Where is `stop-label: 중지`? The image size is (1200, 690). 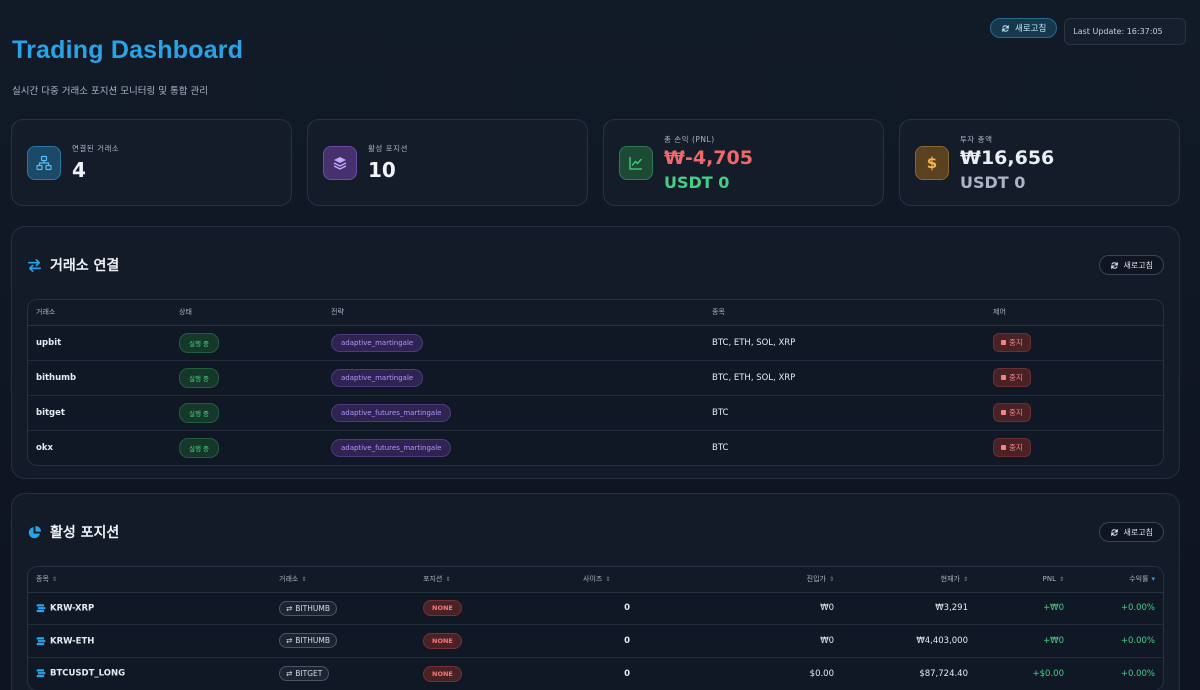
stop-label: 중지 is located at coordinates (1016, 448).